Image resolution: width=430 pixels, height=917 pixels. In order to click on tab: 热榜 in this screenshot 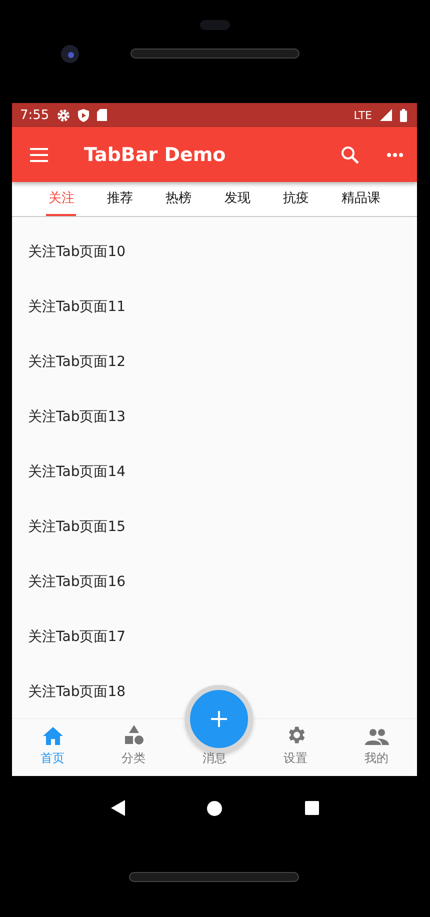, I will do `click(179, 199)`.